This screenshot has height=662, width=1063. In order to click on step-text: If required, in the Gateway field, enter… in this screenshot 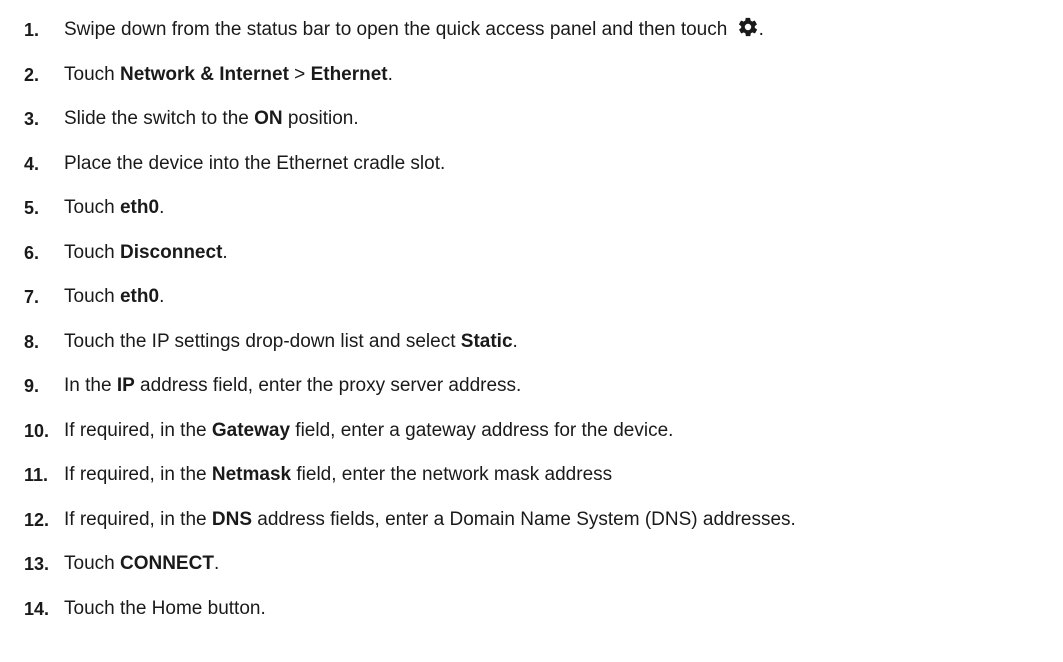, I will do `click(368, 431)`.